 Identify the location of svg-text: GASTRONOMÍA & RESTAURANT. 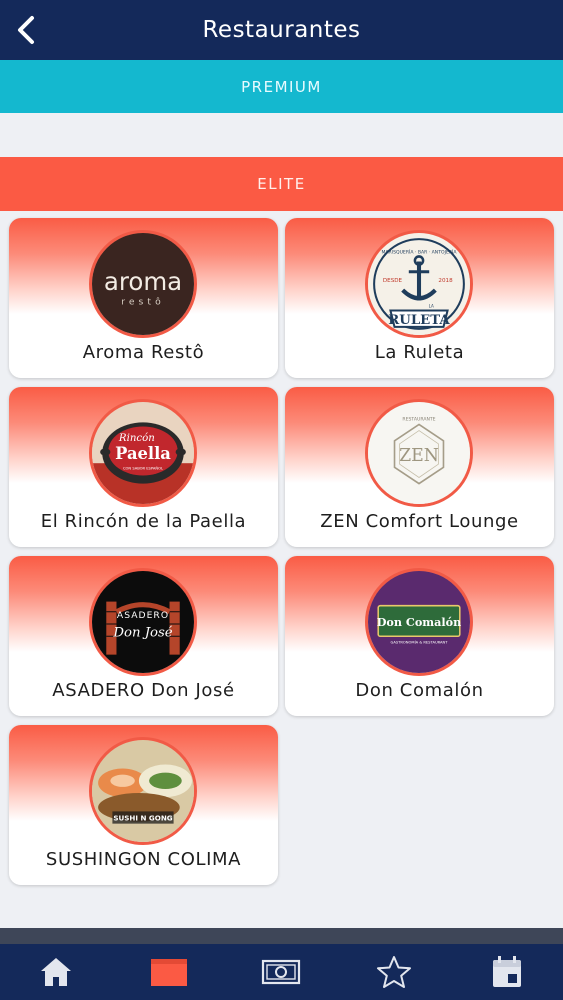
(420, 641).